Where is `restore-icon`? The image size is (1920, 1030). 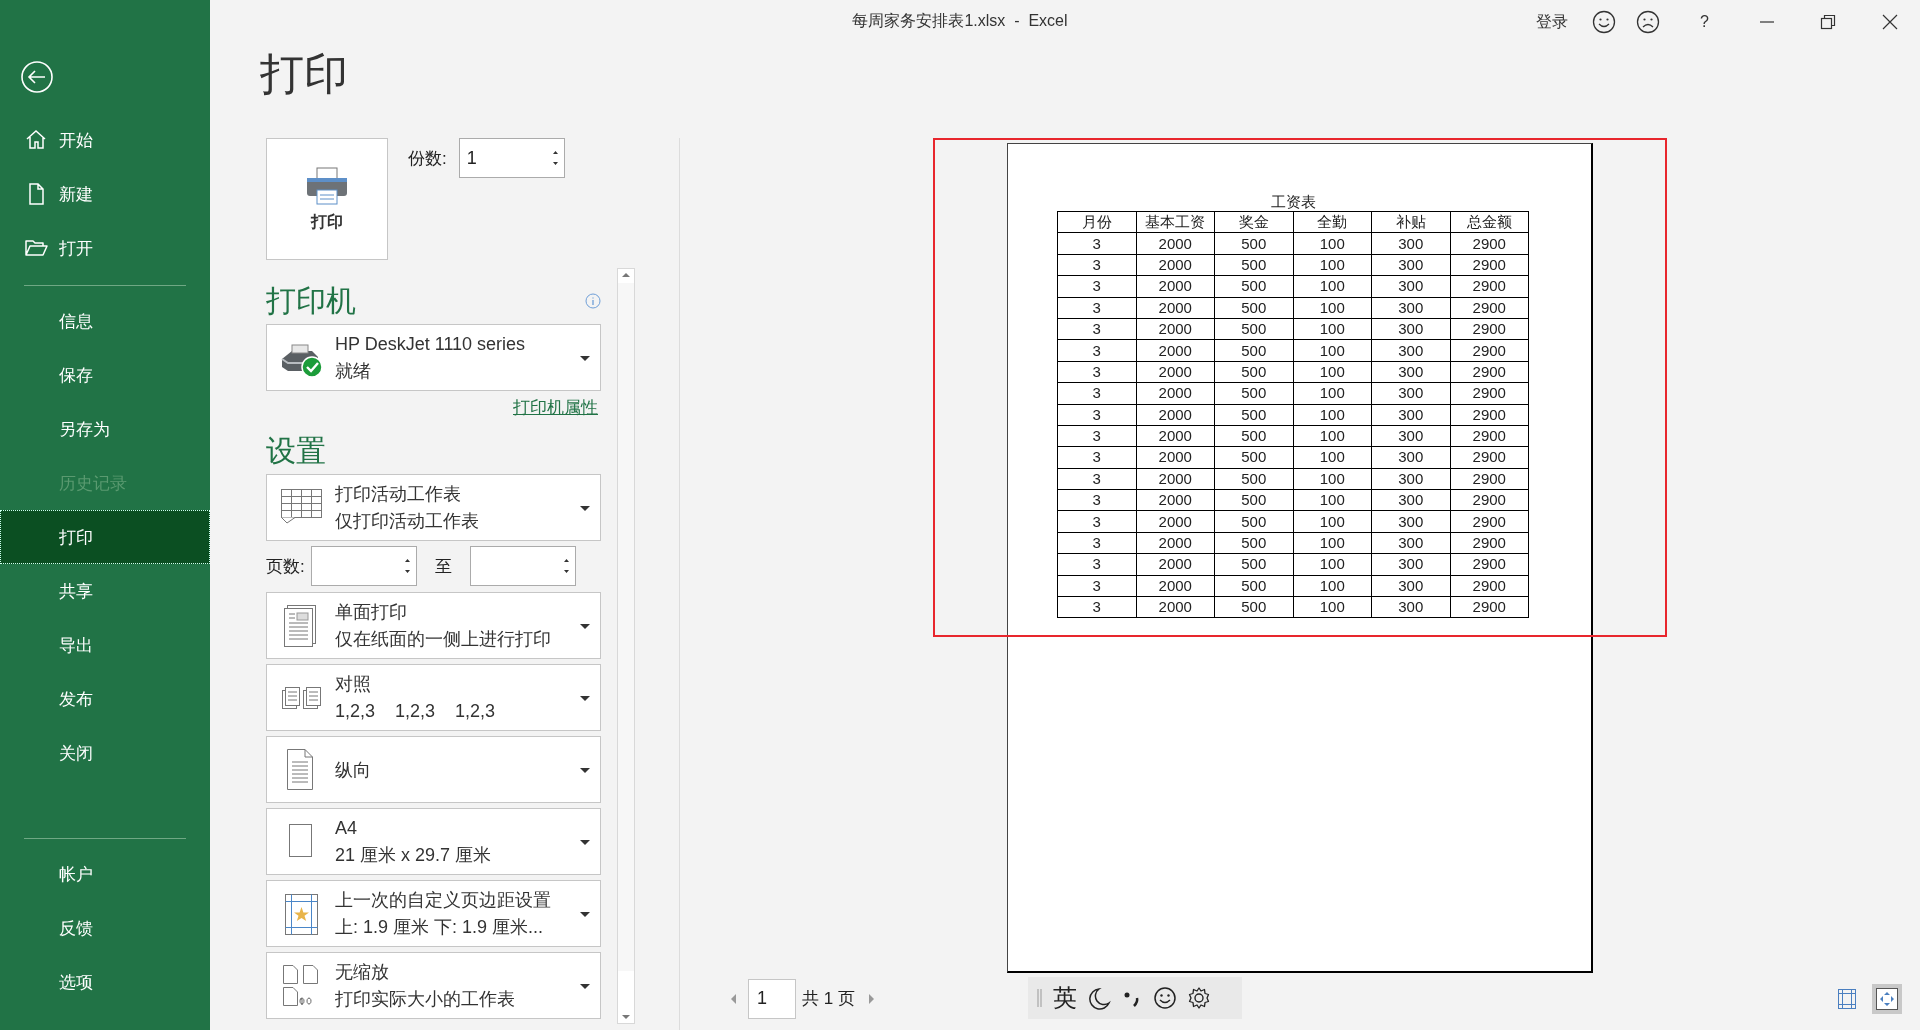
restore-icon is located at coordinates (1828, 22).